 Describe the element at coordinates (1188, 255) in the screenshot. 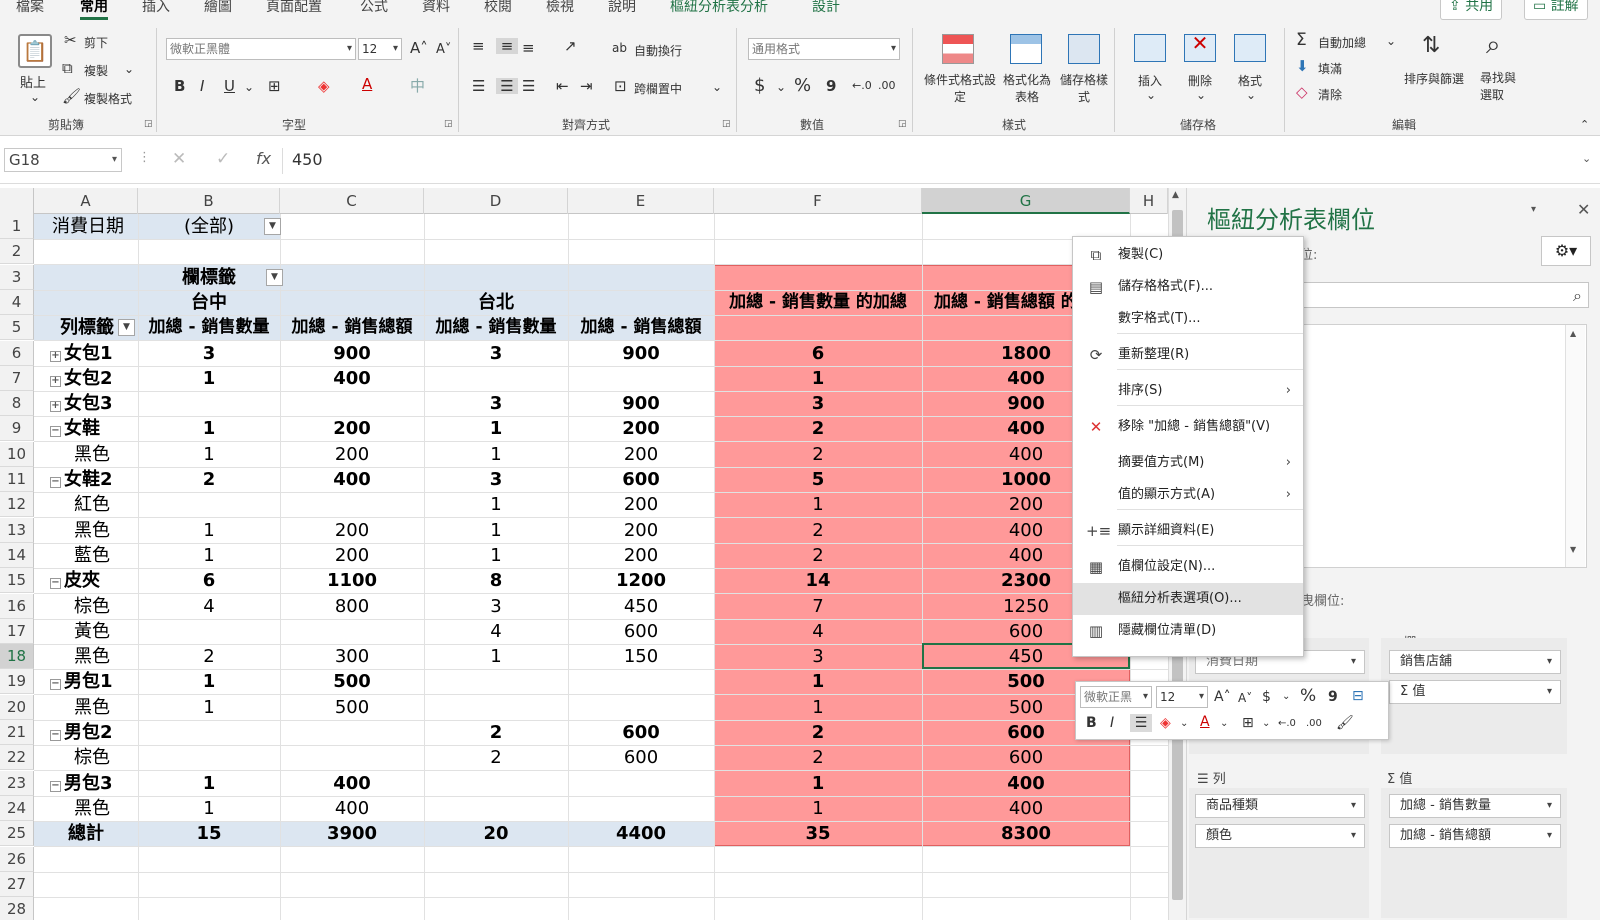

I see `menu-item: ⧉ 複製(C)` at that location.